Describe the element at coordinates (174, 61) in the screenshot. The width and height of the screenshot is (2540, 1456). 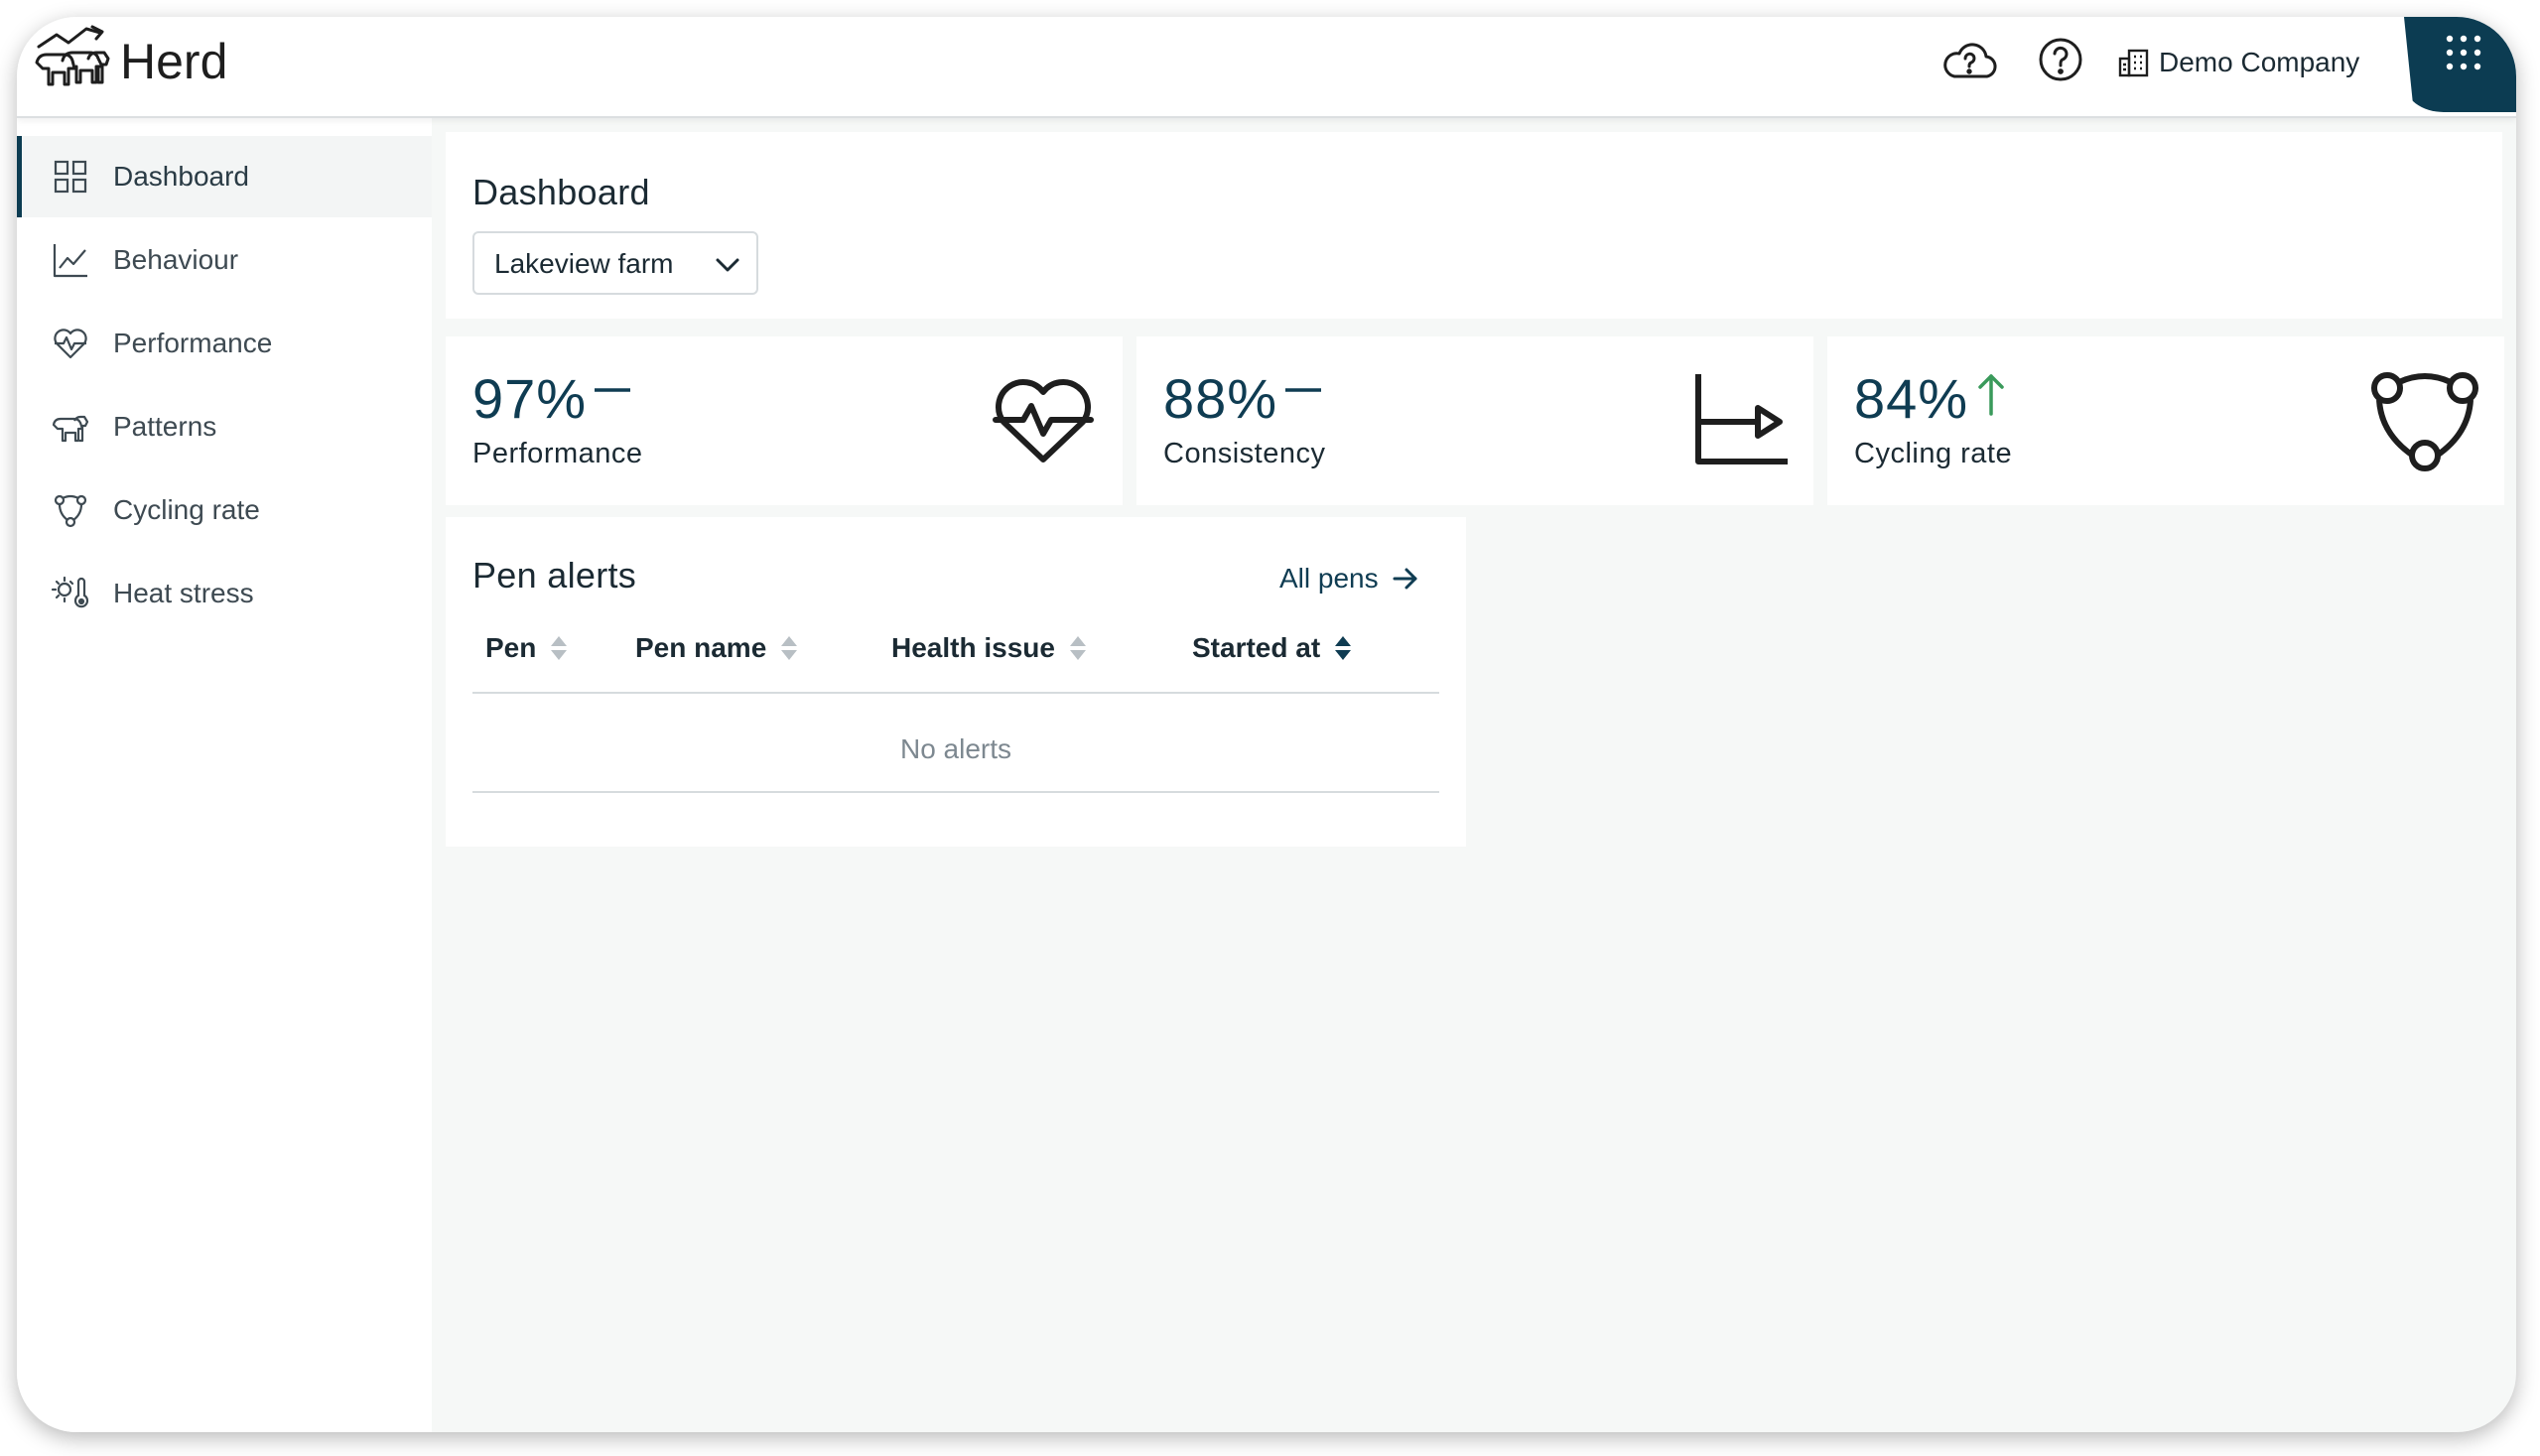
I see `app-title: Herd` at that location.